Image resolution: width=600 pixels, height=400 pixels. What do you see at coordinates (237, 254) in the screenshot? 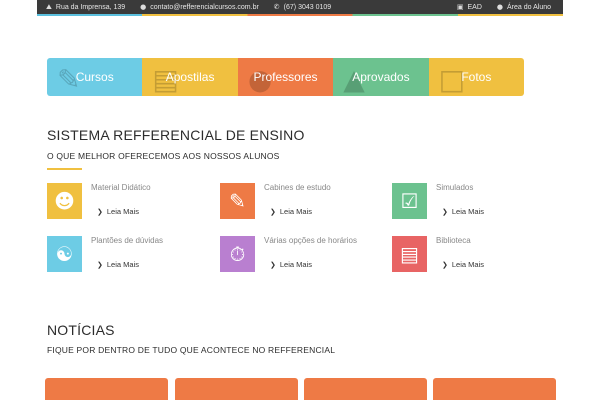
I see `stopwatch-icon: ⏱` at bounding box center [237, 254].